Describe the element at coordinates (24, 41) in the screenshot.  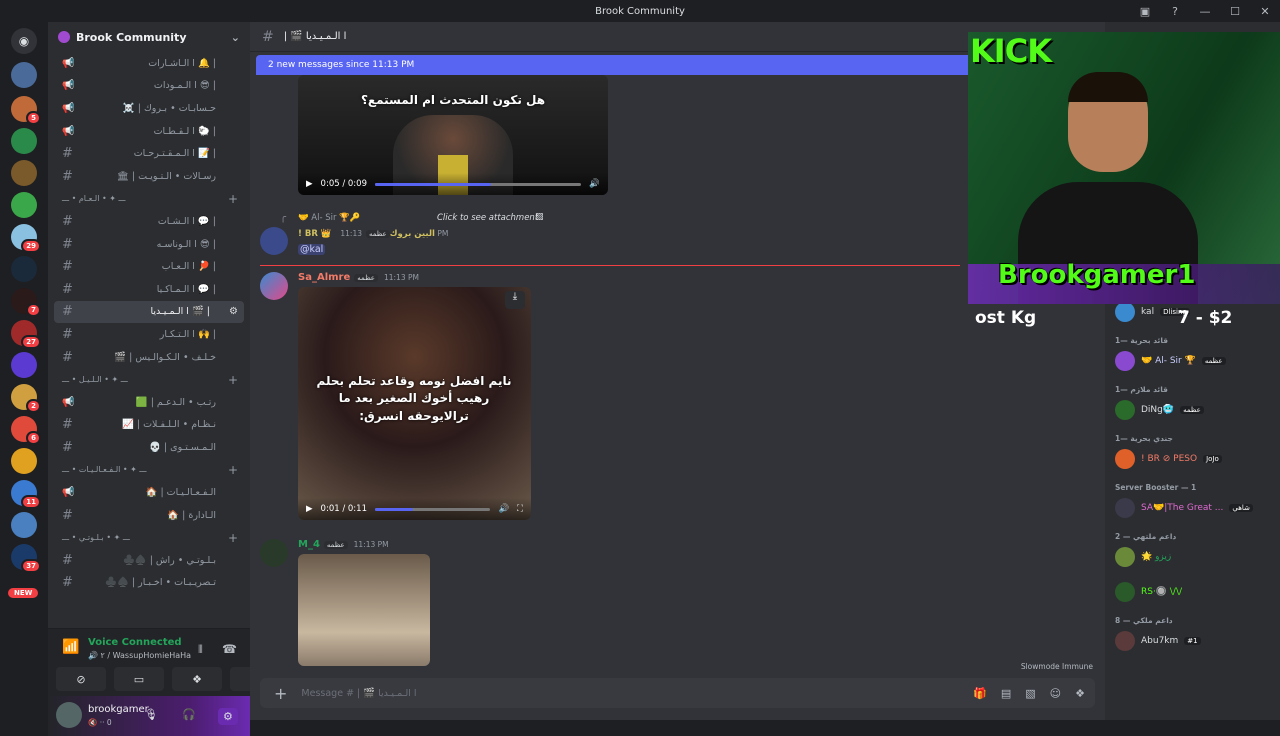
I see `home-icon: ◉` at that location.